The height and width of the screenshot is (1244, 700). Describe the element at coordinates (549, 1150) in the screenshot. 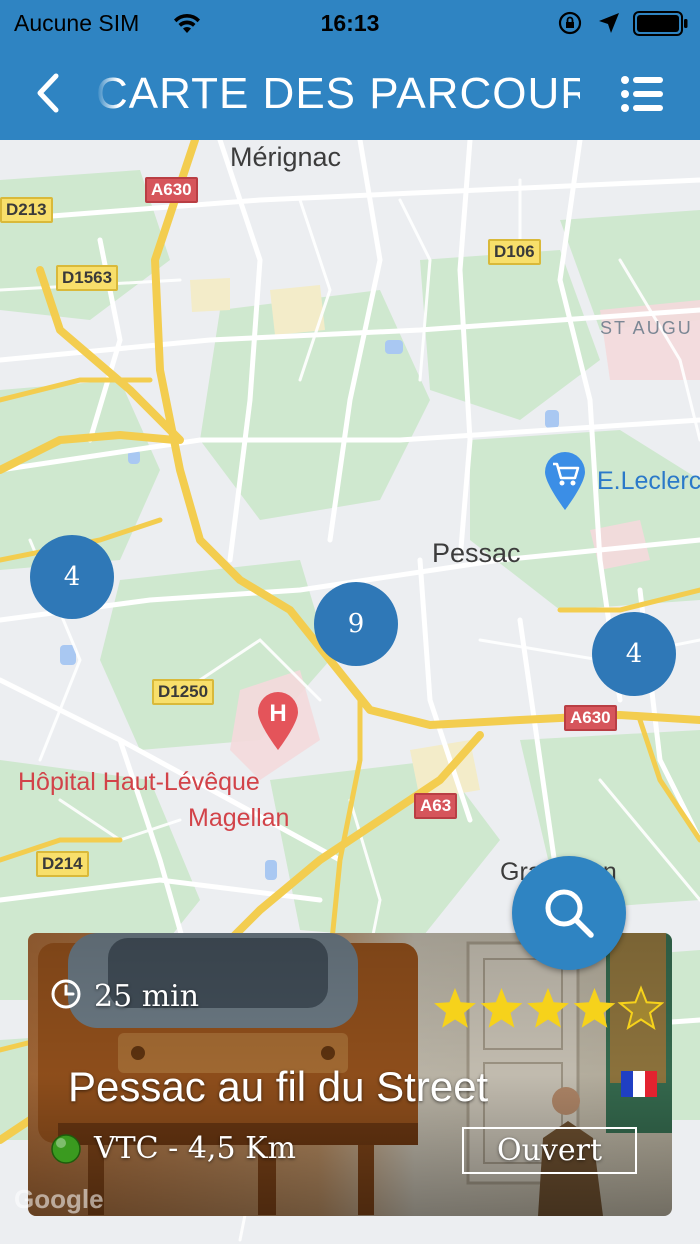

I see `route-status-button: Ouvert` at that location.